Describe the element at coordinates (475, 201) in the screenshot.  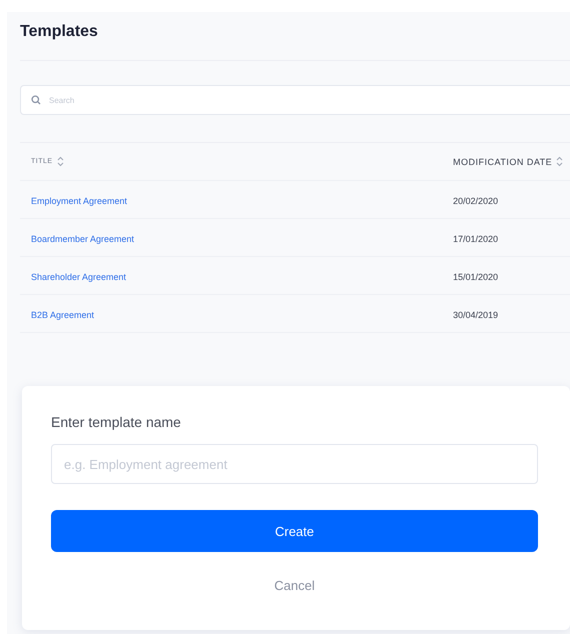
I see `date-cell: 20/02/2020` at that location.